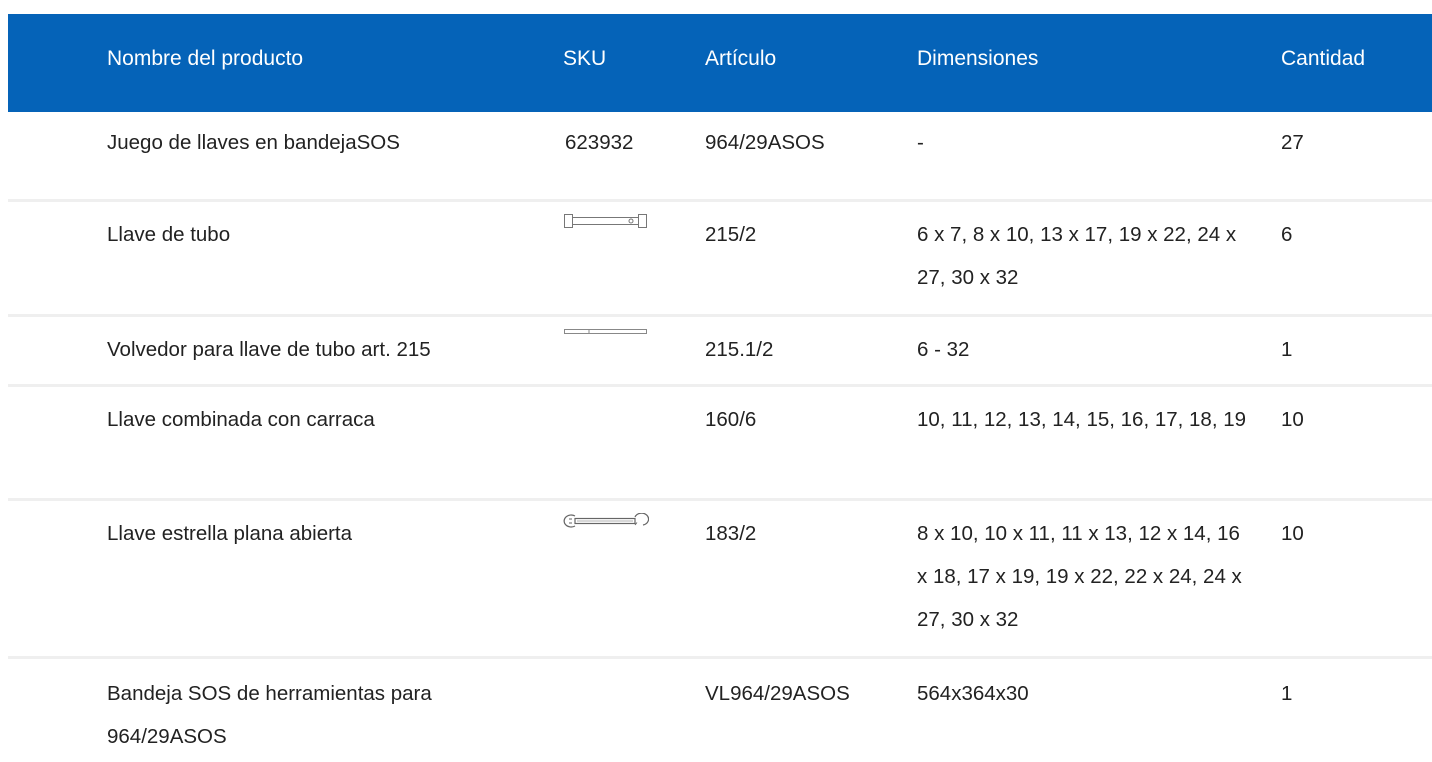 The width and height of the screenshot is (1432, 762). What do you see at coordinates (973, 693) in the screenshot?
I see `dimensions-cell: 564x364x30` at bounding box center [973, 693].